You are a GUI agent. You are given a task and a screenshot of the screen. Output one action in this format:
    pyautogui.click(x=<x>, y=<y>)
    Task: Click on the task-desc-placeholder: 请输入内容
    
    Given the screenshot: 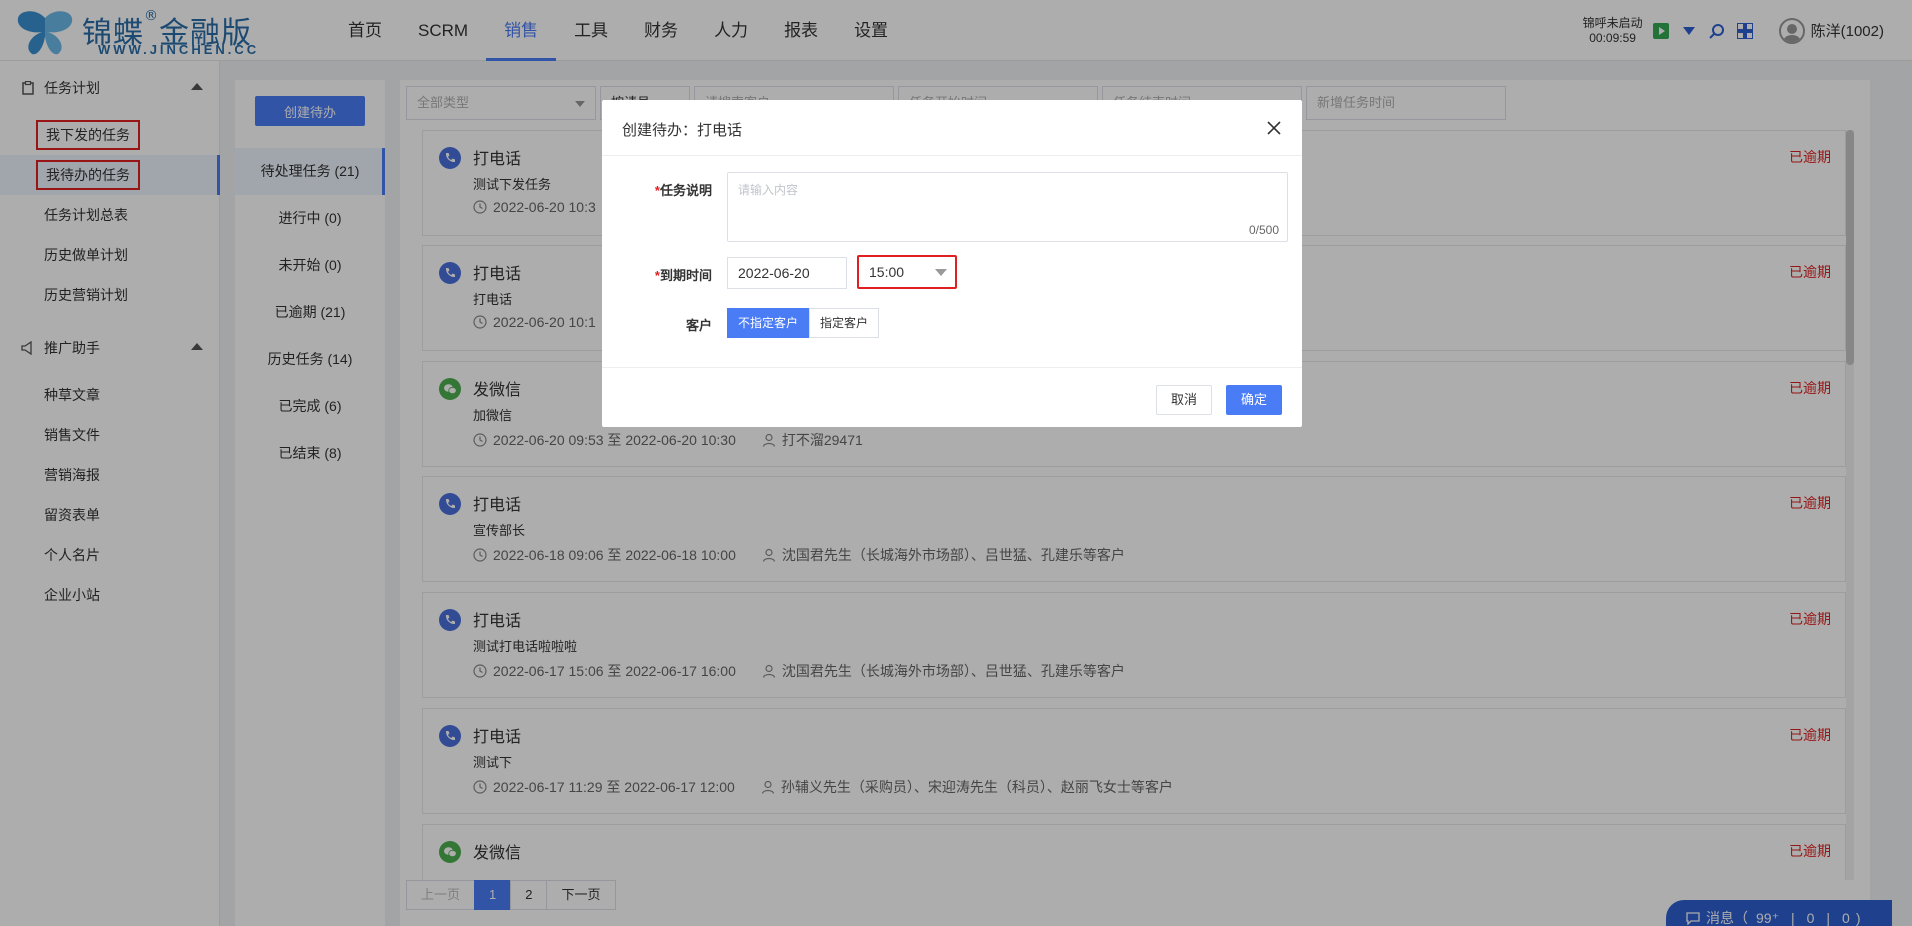 What is the action you would take?
    pyautogui.click(x=768, y=190)
    